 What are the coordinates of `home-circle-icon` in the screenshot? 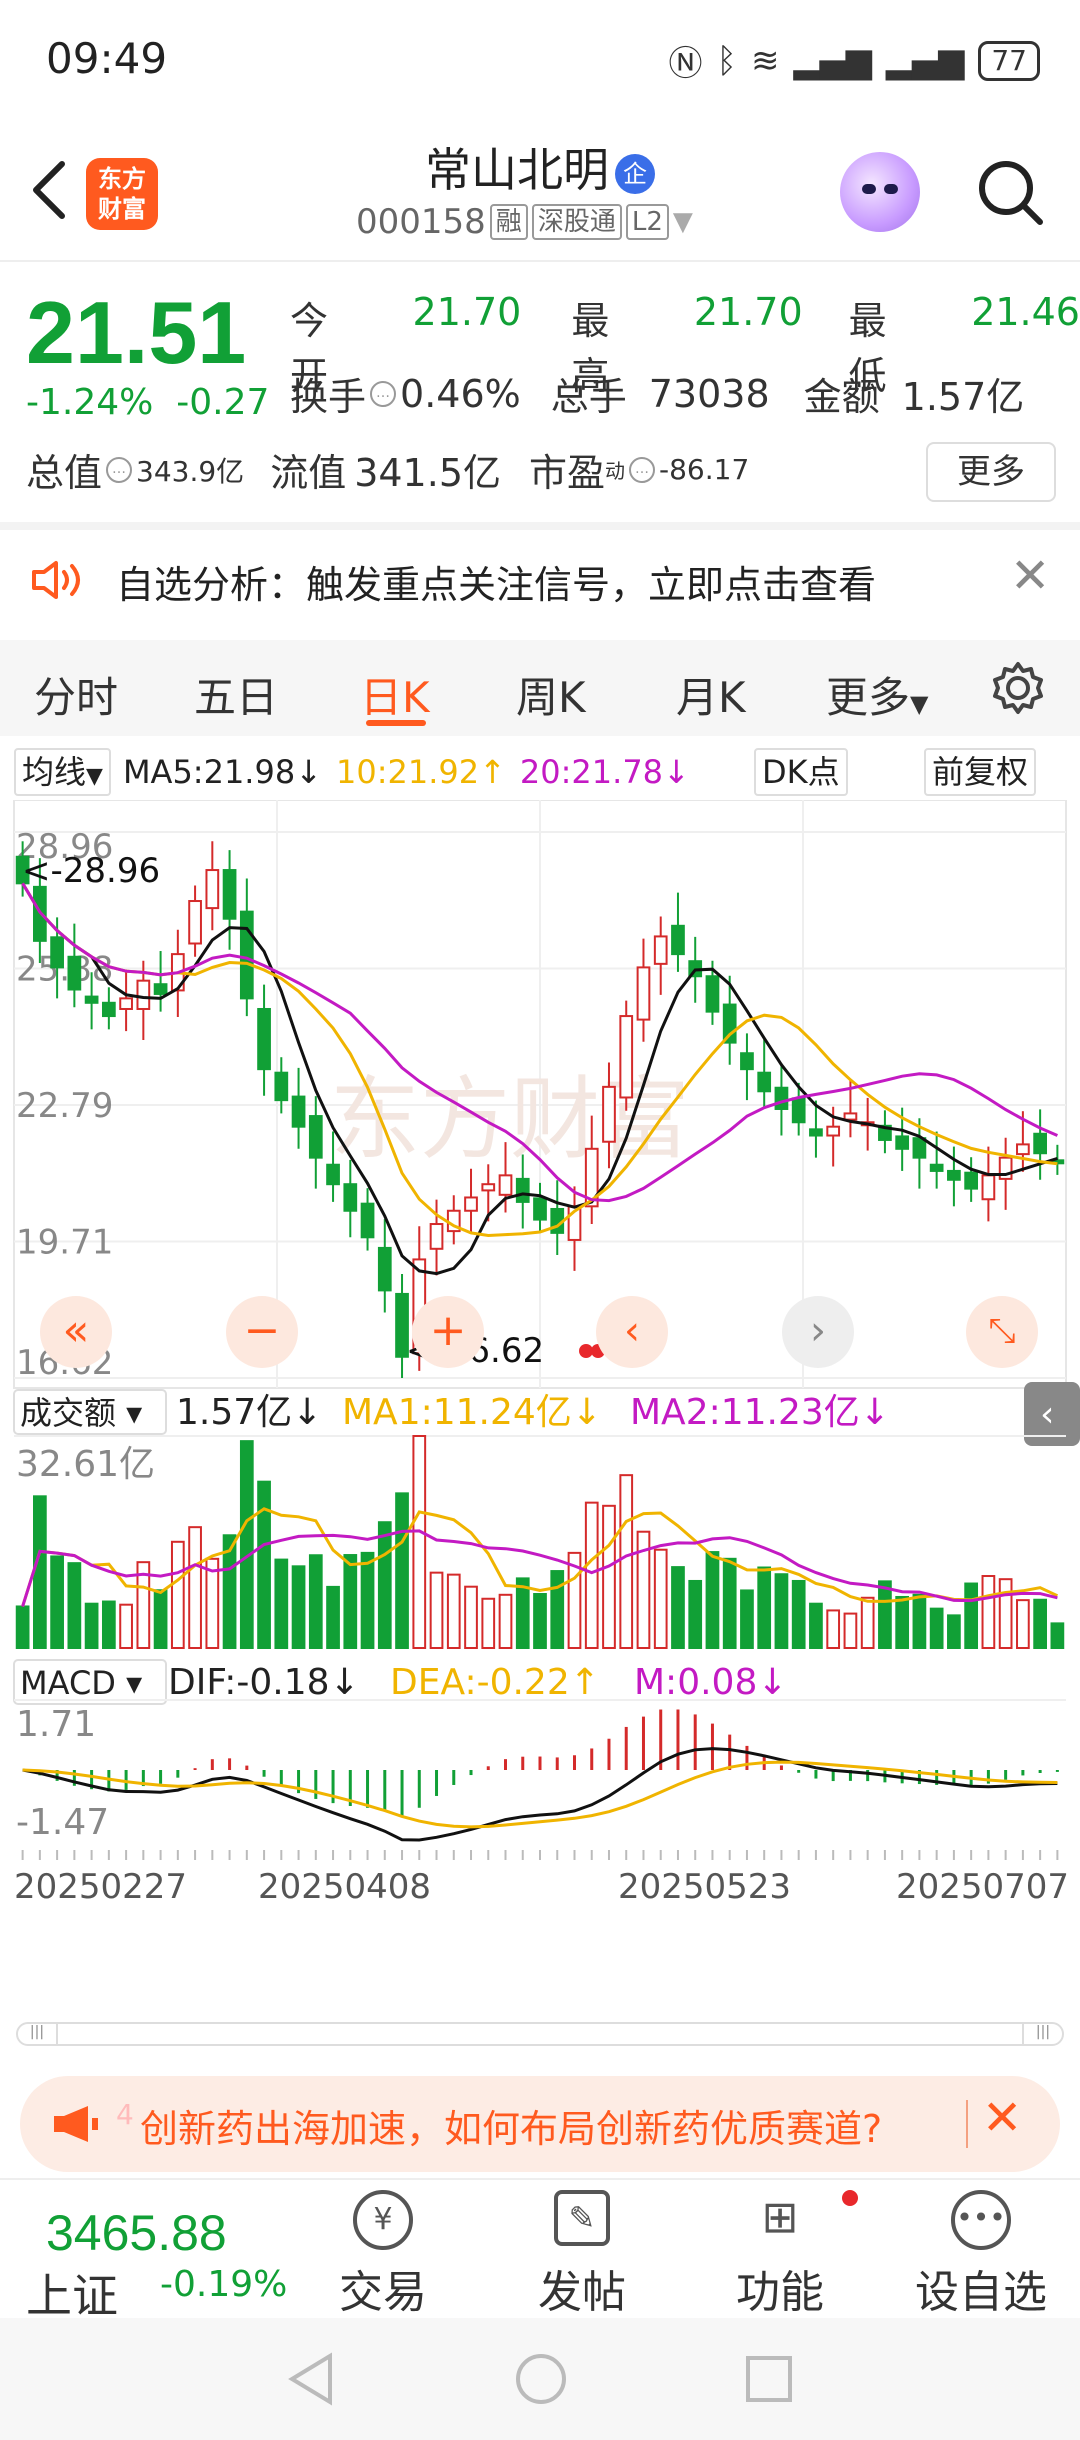 It's located at (541, 2379).